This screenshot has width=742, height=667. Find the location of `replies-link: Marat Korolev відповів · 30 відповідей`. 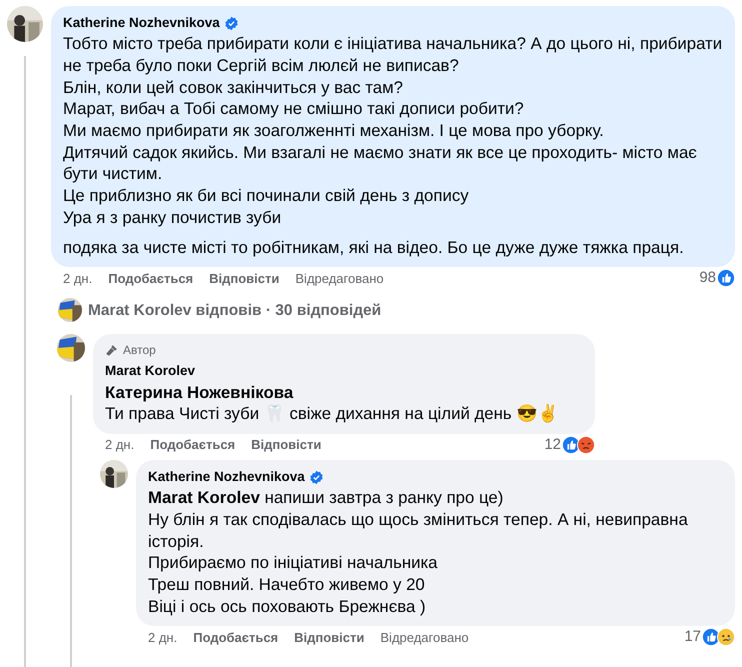

replies-link: Marat Korolev відповів · 30 відповідей is located at coordinates (235, 310).